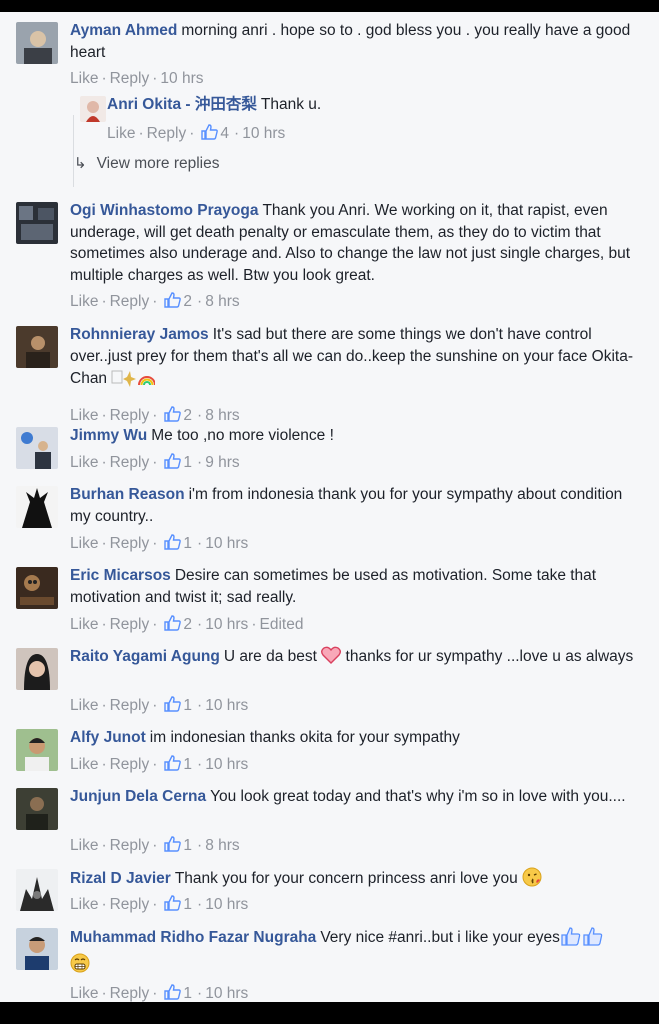  What do you see at coordinates (146, 163) in the screenshot?
I see `view-more-replies-link: ↳ View more replies` at bounding box center [146, 163].